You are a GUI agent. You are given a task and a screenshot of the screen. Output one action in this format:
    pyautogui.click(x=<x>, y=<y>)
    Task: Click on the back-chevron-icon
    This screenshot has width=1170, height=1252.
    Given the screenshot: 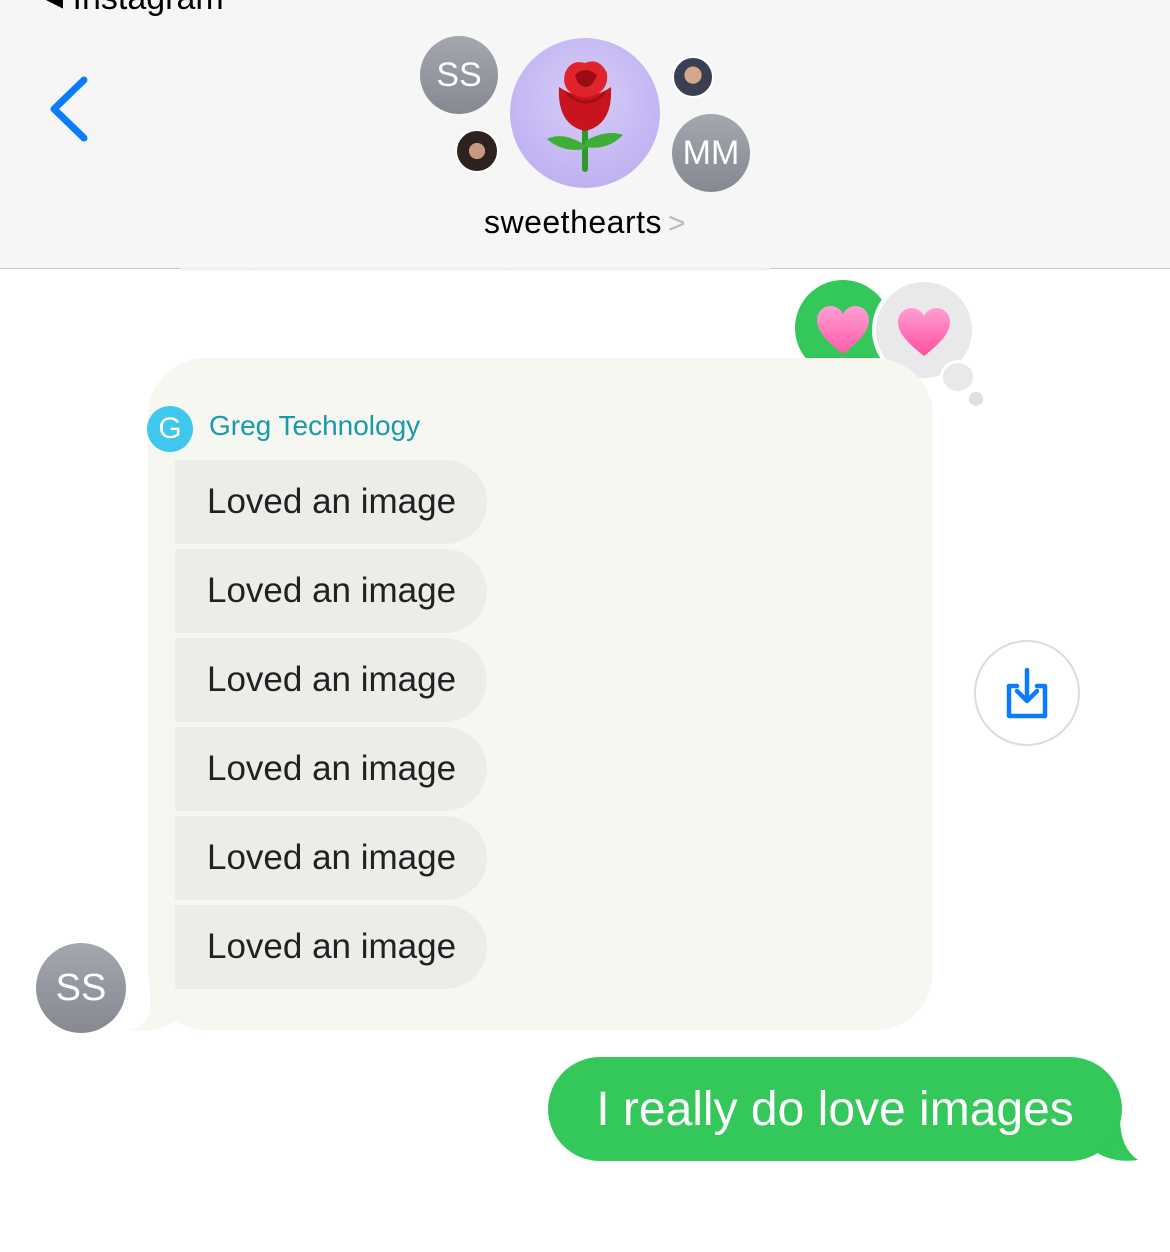 What is the action you would take?
    pyautogui.click(x=69, y=109)
    